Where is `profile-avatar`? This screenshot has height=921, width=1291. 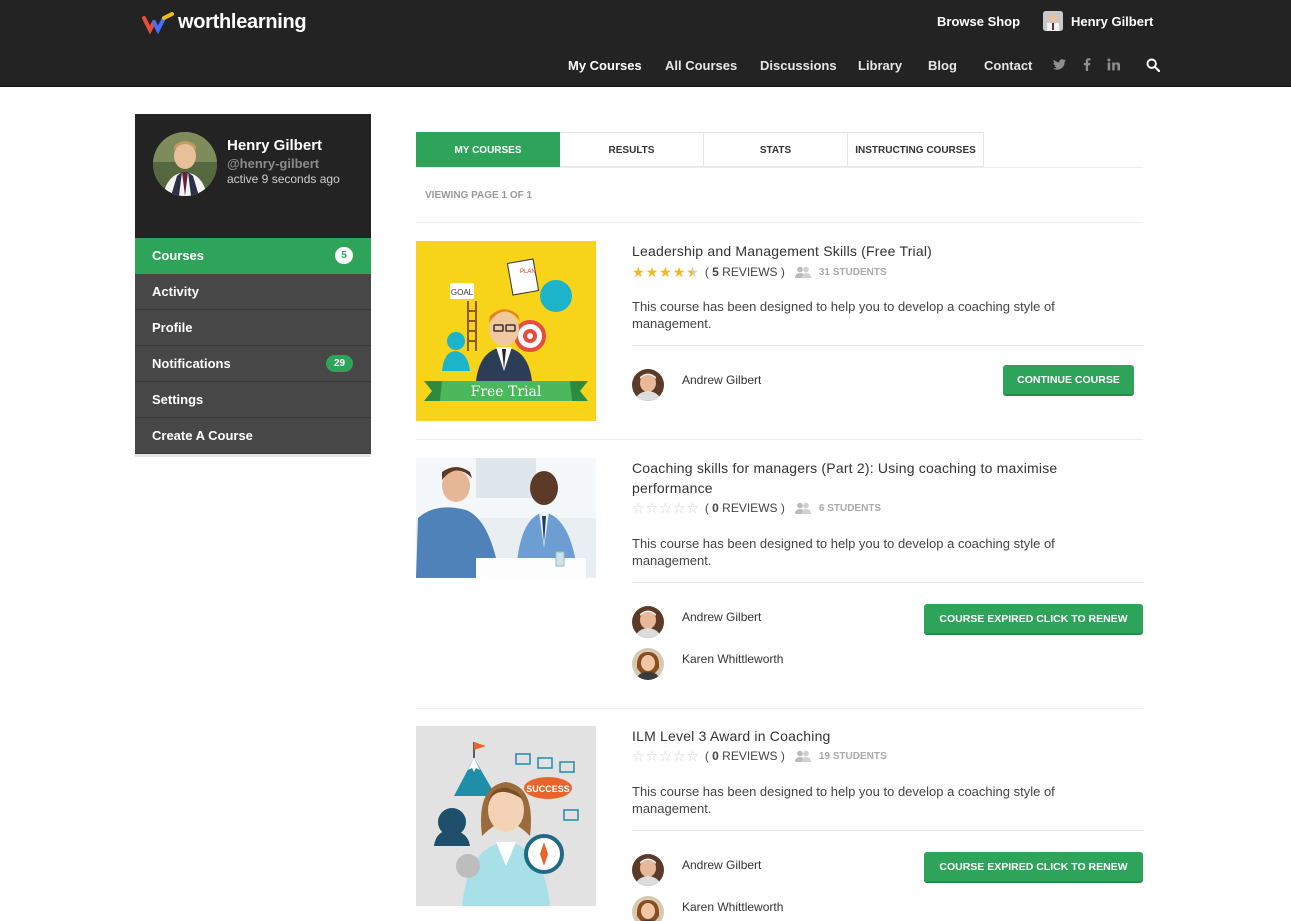
profile-avatar is located at coordinates (185, 164).